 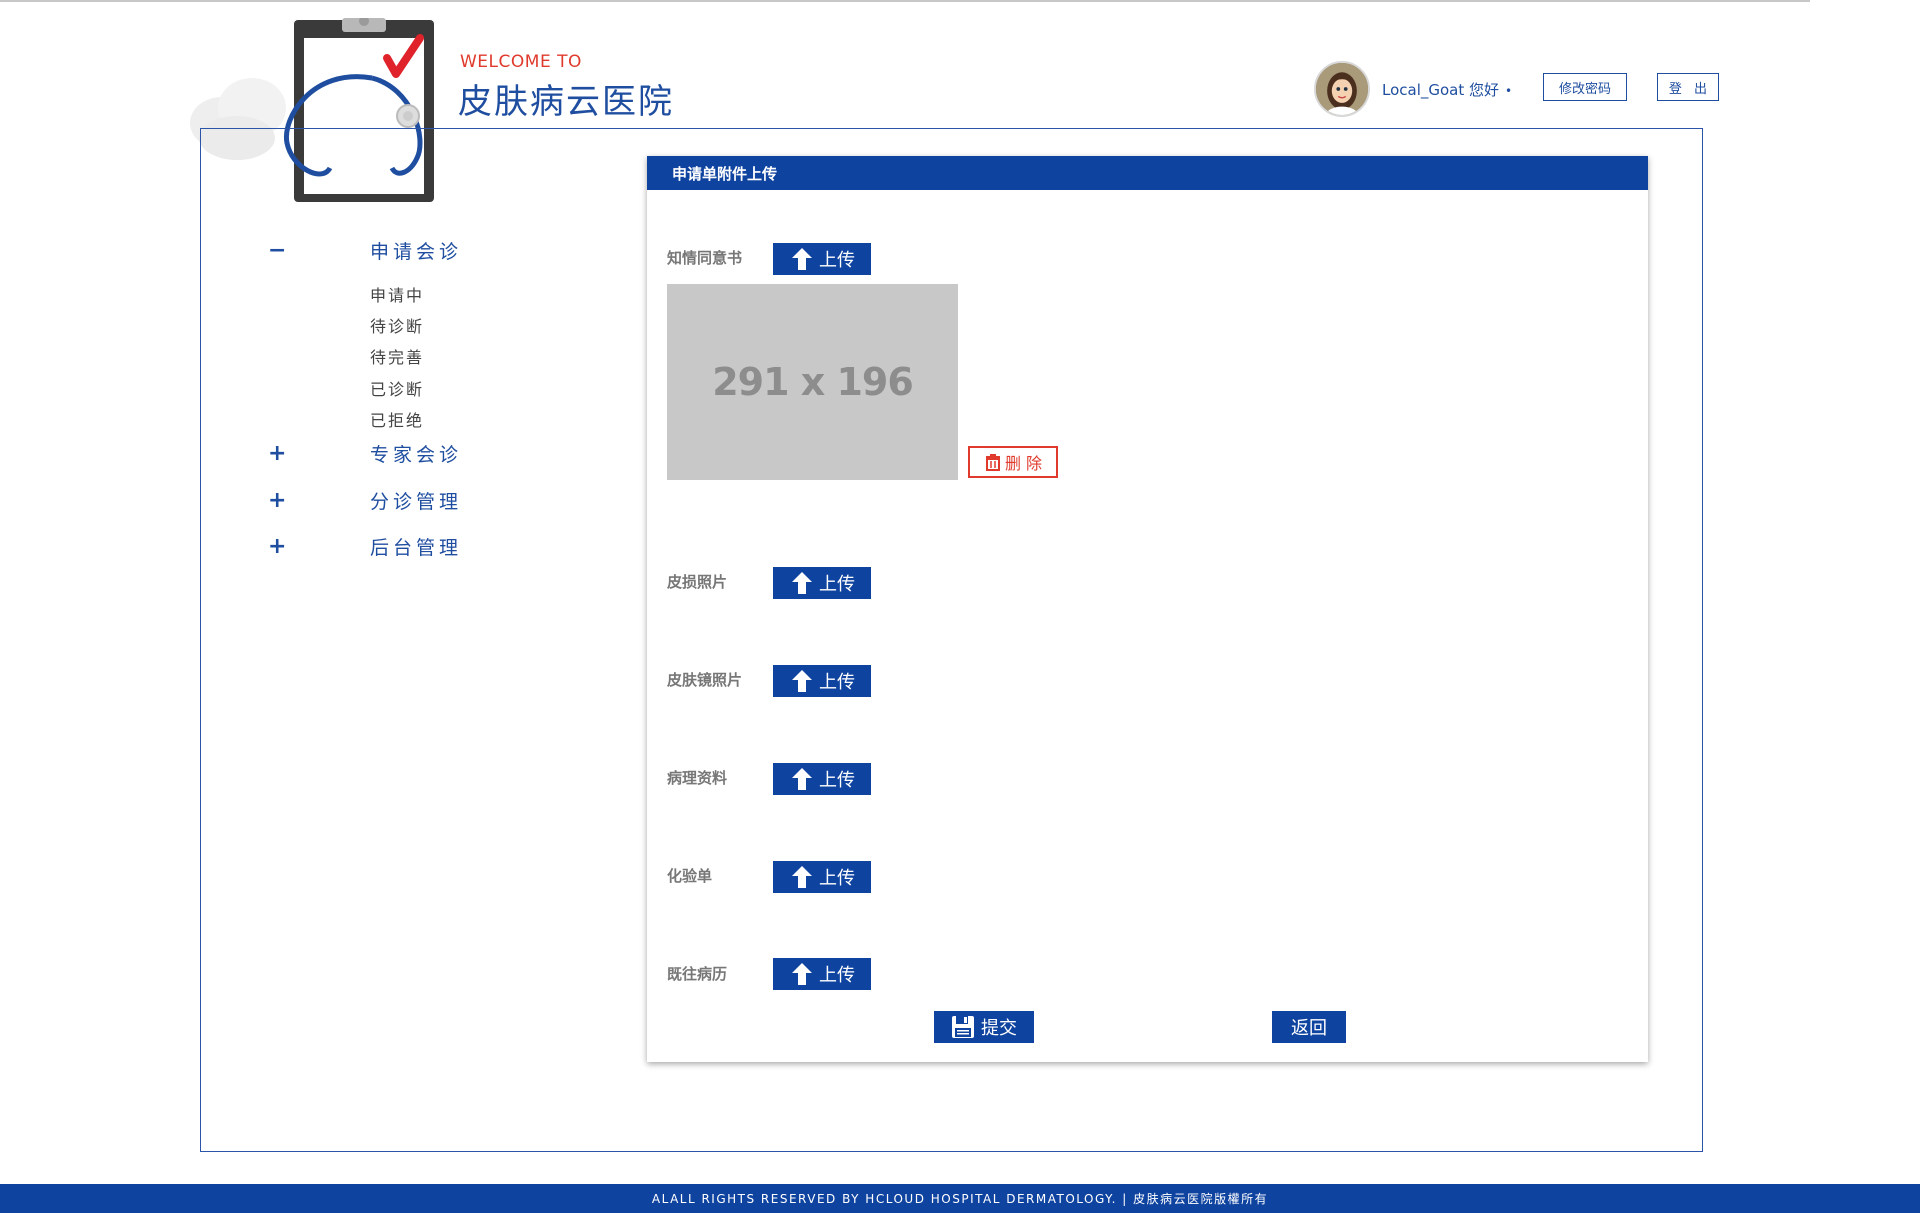 What do you see at coordinates (521, 62) in the screenshot?
I see `welcome-text: WELCOME TO` at bounding box center [521, 62].